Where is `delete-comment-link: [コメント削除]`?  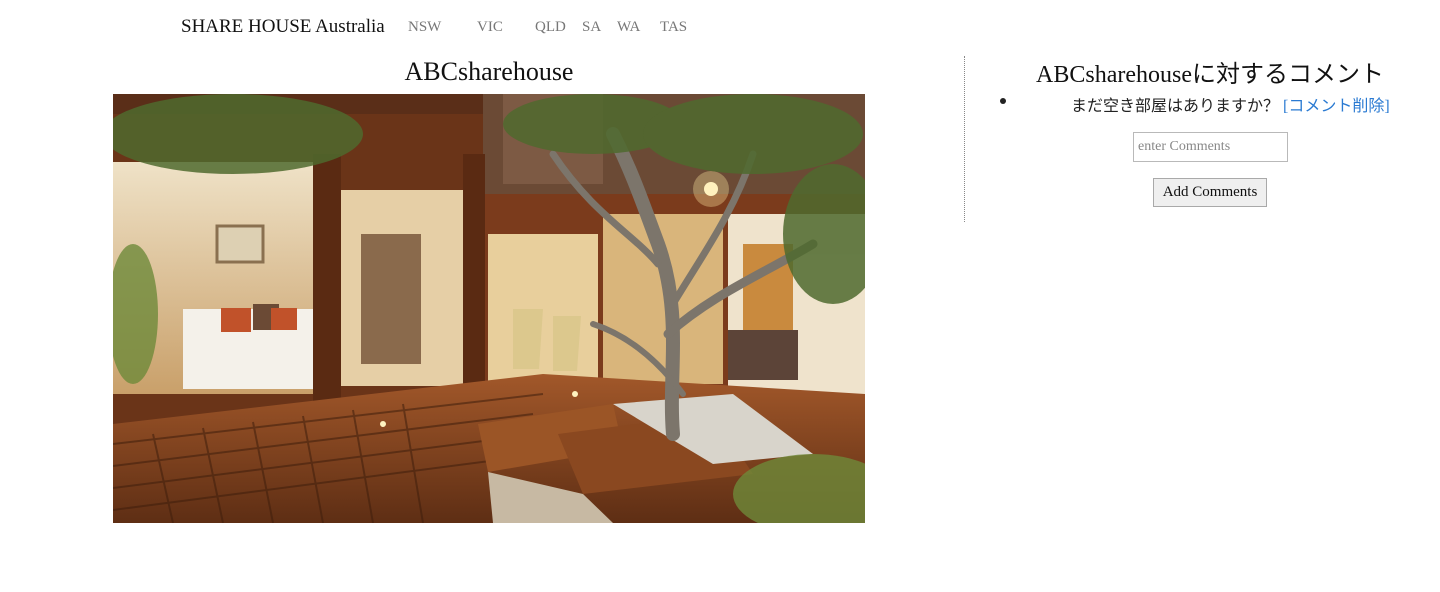
delete-comment-link: [コメント削除] is located at coordinates (1336, 106).